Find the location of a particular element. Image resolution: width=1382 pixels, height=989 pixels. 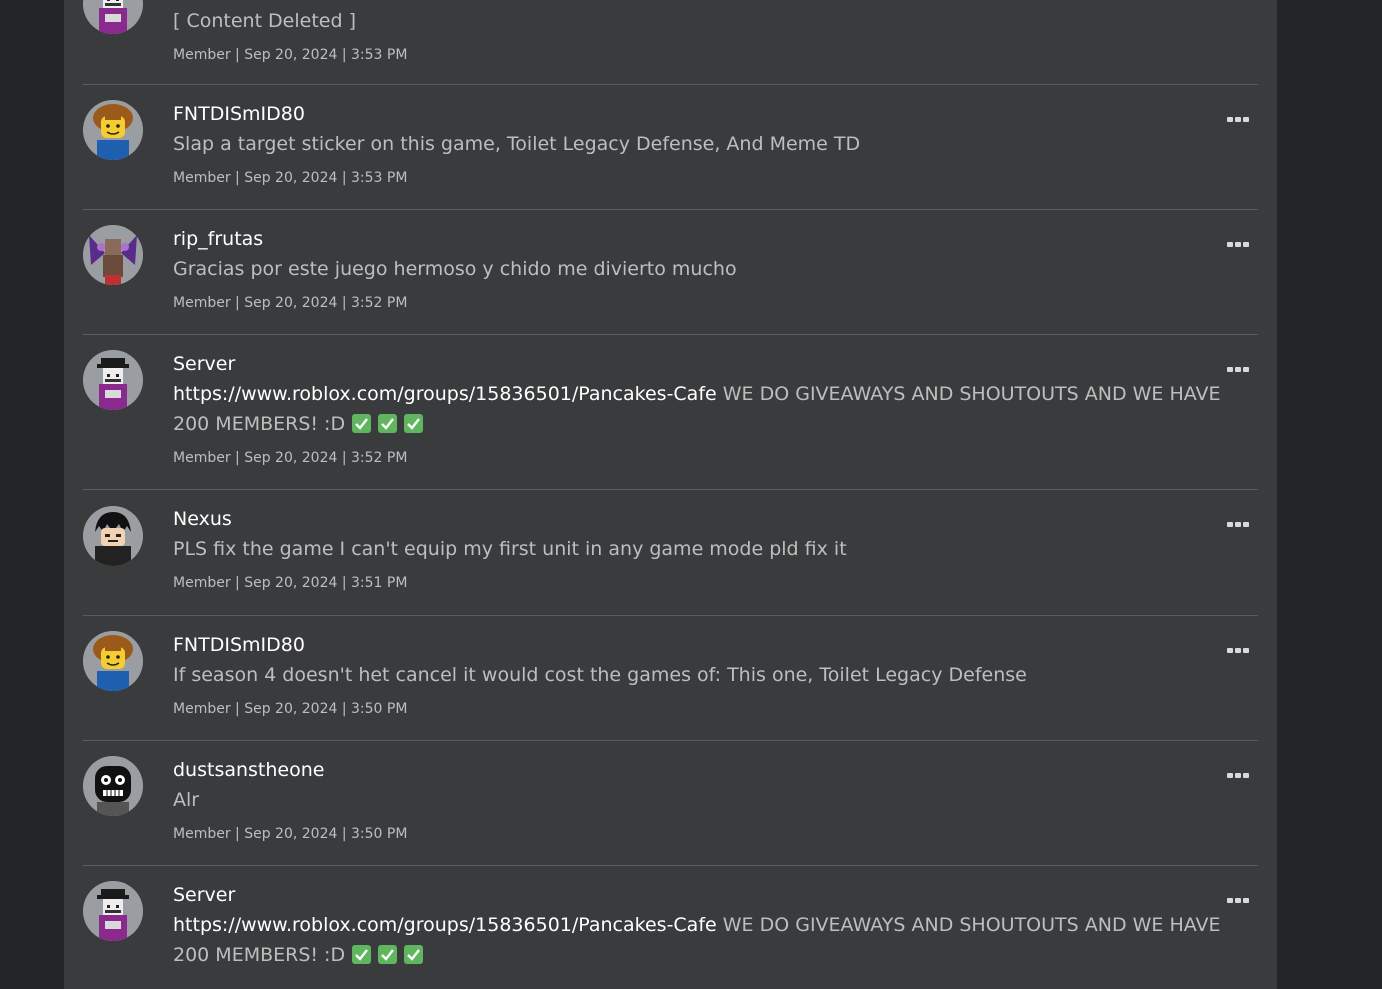

comment-text: Alr is located at coordinates (186, 800).